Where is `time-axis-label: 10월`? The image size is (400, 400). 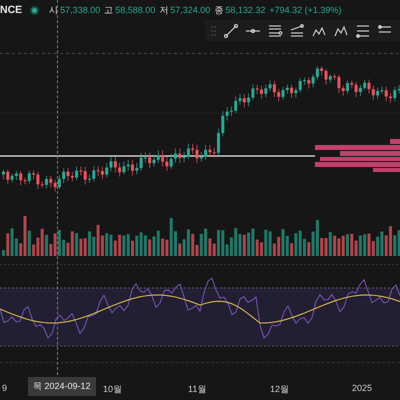 time-axis-label: 10월 is located at coordinates (112, 389).